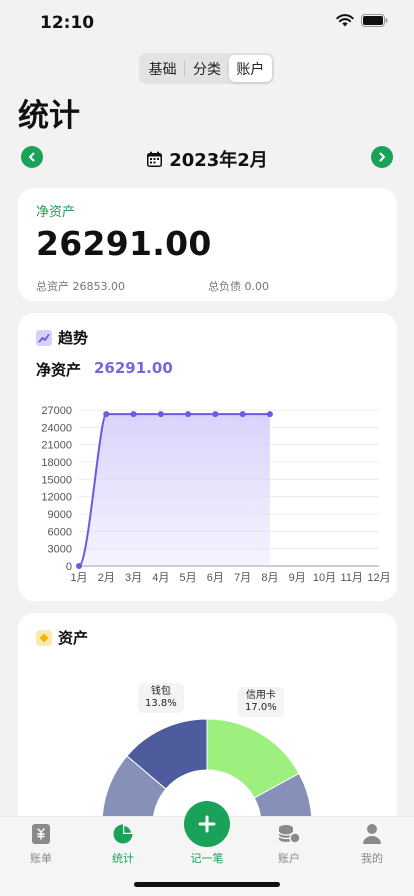 The width and height of the screenshot is (414, 896). I want to click on x-tick-label: 8月, so click(269, 578).